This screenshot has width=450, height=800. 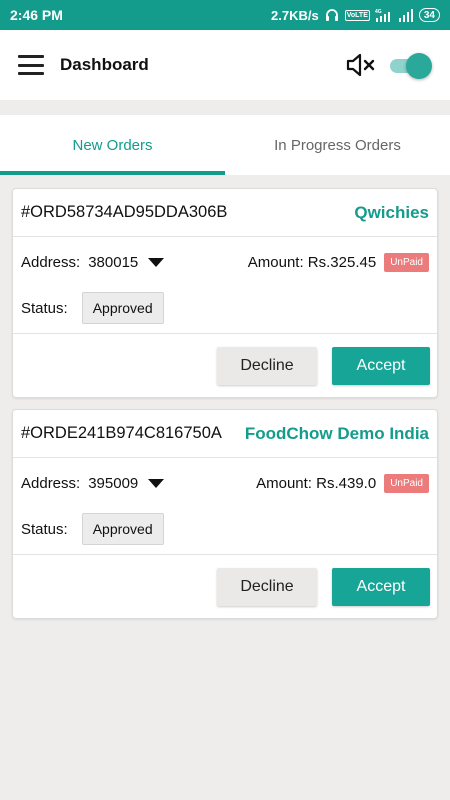 I want to click on signal-4g-icon: 4G, so click(x=384, y=15).